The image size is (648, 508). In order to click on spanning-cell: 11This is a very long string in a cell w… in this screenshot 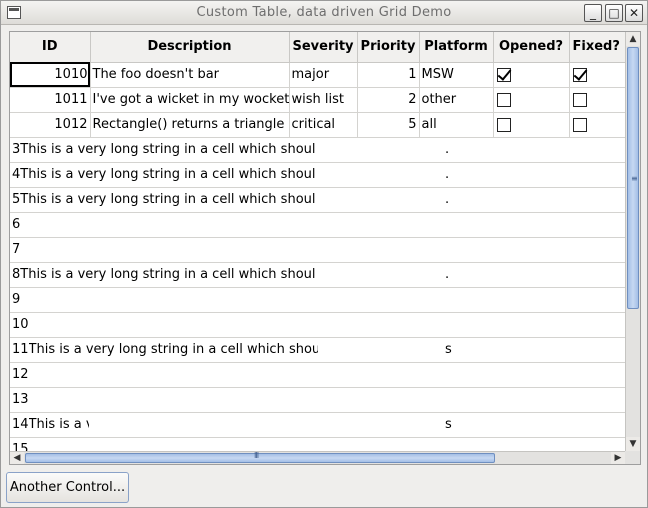, I will do `click(317, 350)`.